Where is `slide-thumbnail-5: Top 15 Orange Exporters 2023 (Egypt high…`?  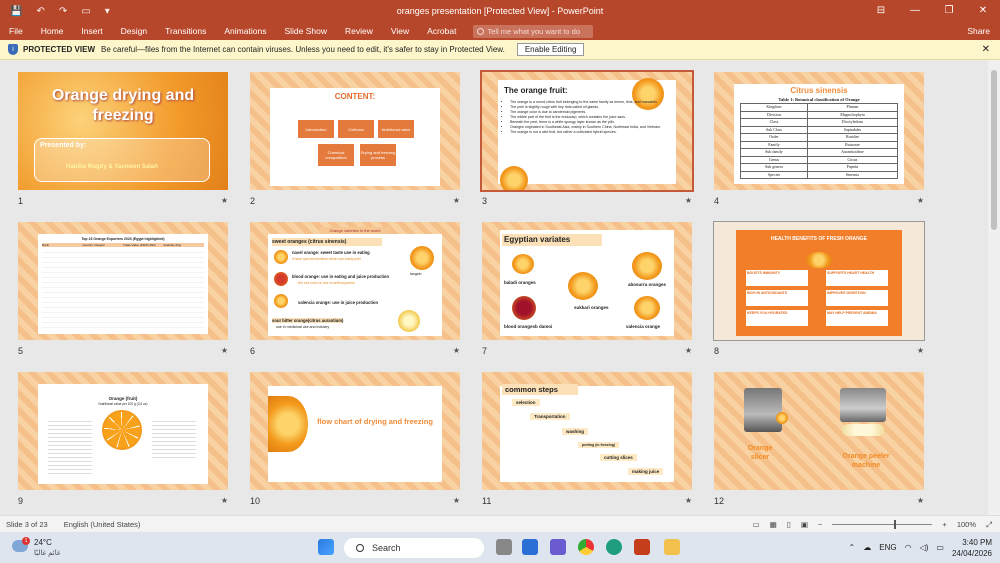
slide-thumbnail-5: Top 15 Orange Exporters 2023 (Egypt high… is located at coordinates (123, 289).